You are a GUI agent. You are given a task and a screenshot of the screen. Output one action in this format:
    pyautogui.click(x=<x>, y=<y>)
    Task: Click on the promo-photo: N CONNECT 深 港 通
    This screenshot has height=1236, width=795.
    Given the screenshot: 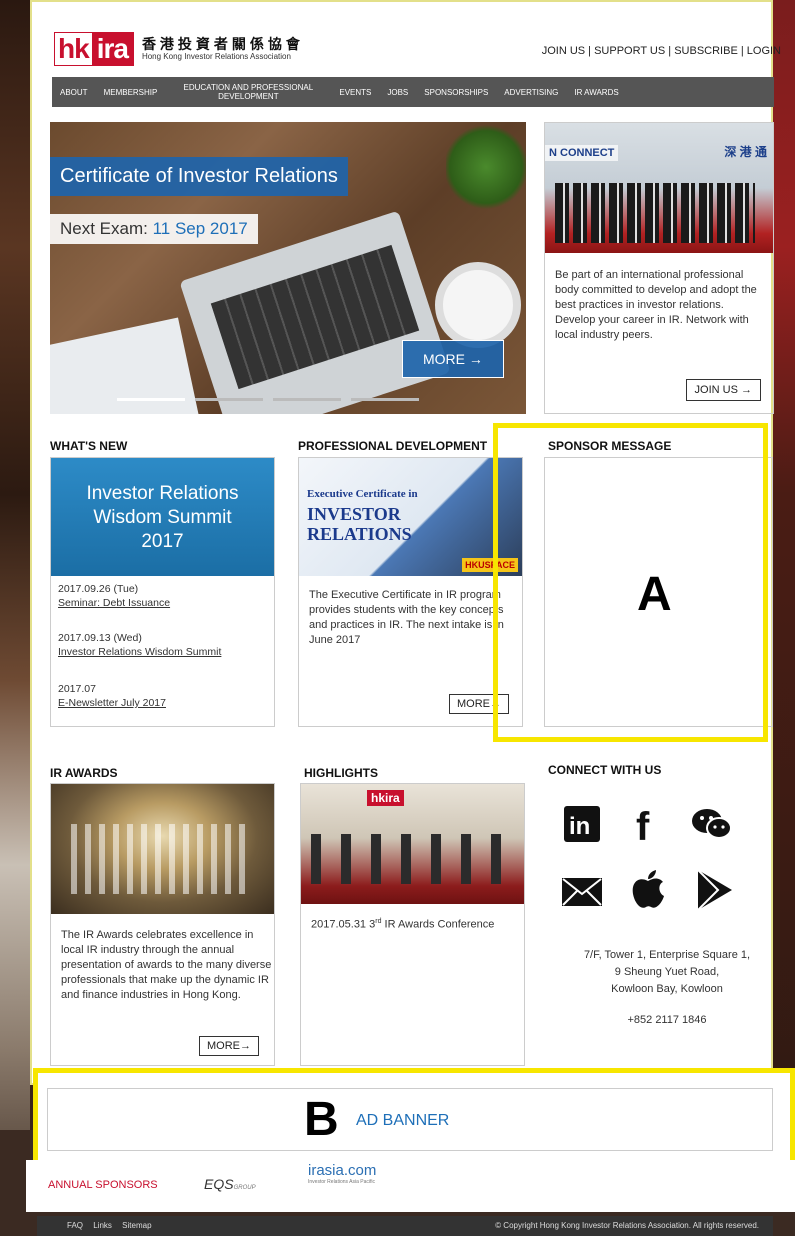 What is the action you would take?
    pyautogui.click(x=659, y=188)
    